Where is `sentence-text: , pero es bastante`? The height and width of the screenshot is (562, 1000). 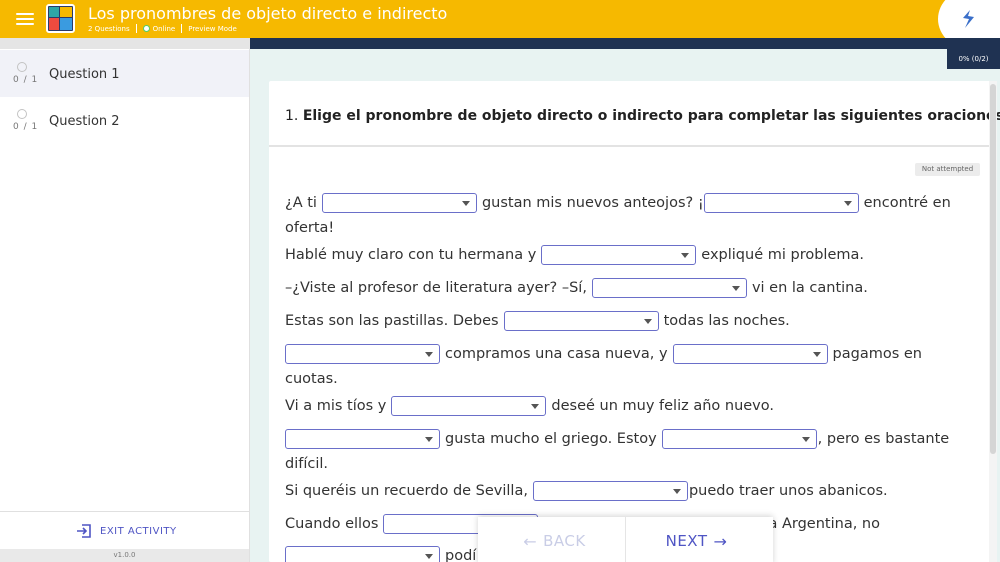
sentence-text: , pero es bastante is located at coordinates (883, 439).